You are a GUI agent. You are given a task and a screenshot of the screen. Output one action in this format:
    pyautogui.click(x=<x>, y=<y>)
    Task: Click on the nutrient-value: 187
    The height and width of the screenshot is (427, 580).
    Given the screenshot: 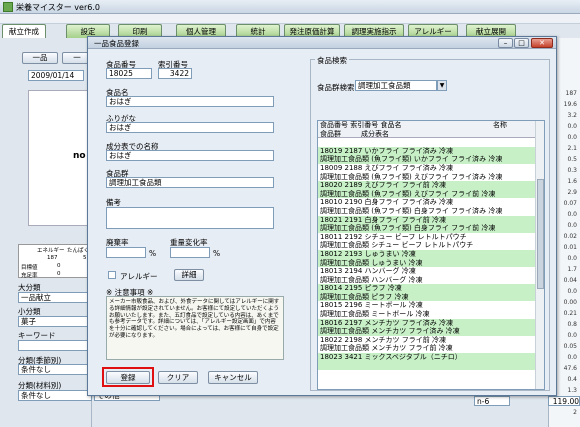 What is the action you would take?
    pyautogui.click(x=571, y=93)
    